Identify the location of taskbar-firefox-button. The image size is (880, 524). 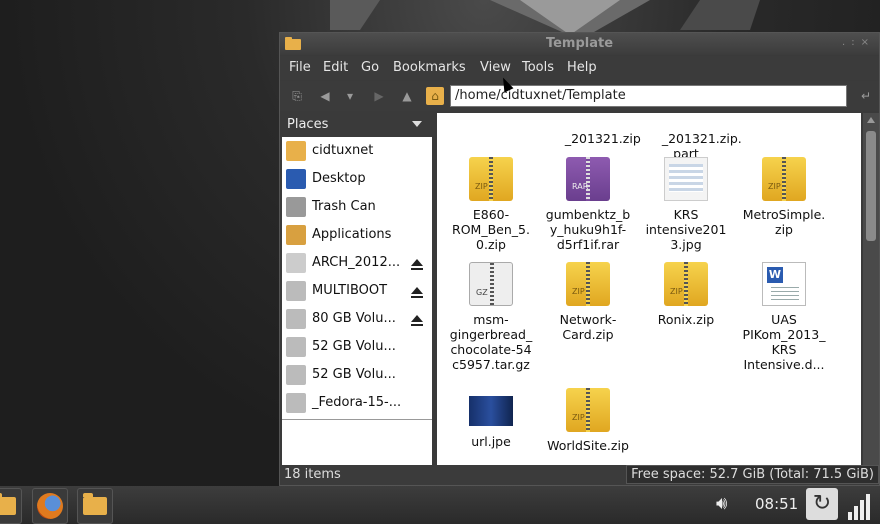
(50, 506).